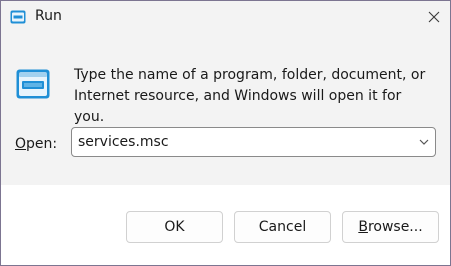 This screenshot has height=266, width=451. I want to click on close-icon, so click(434, 17).